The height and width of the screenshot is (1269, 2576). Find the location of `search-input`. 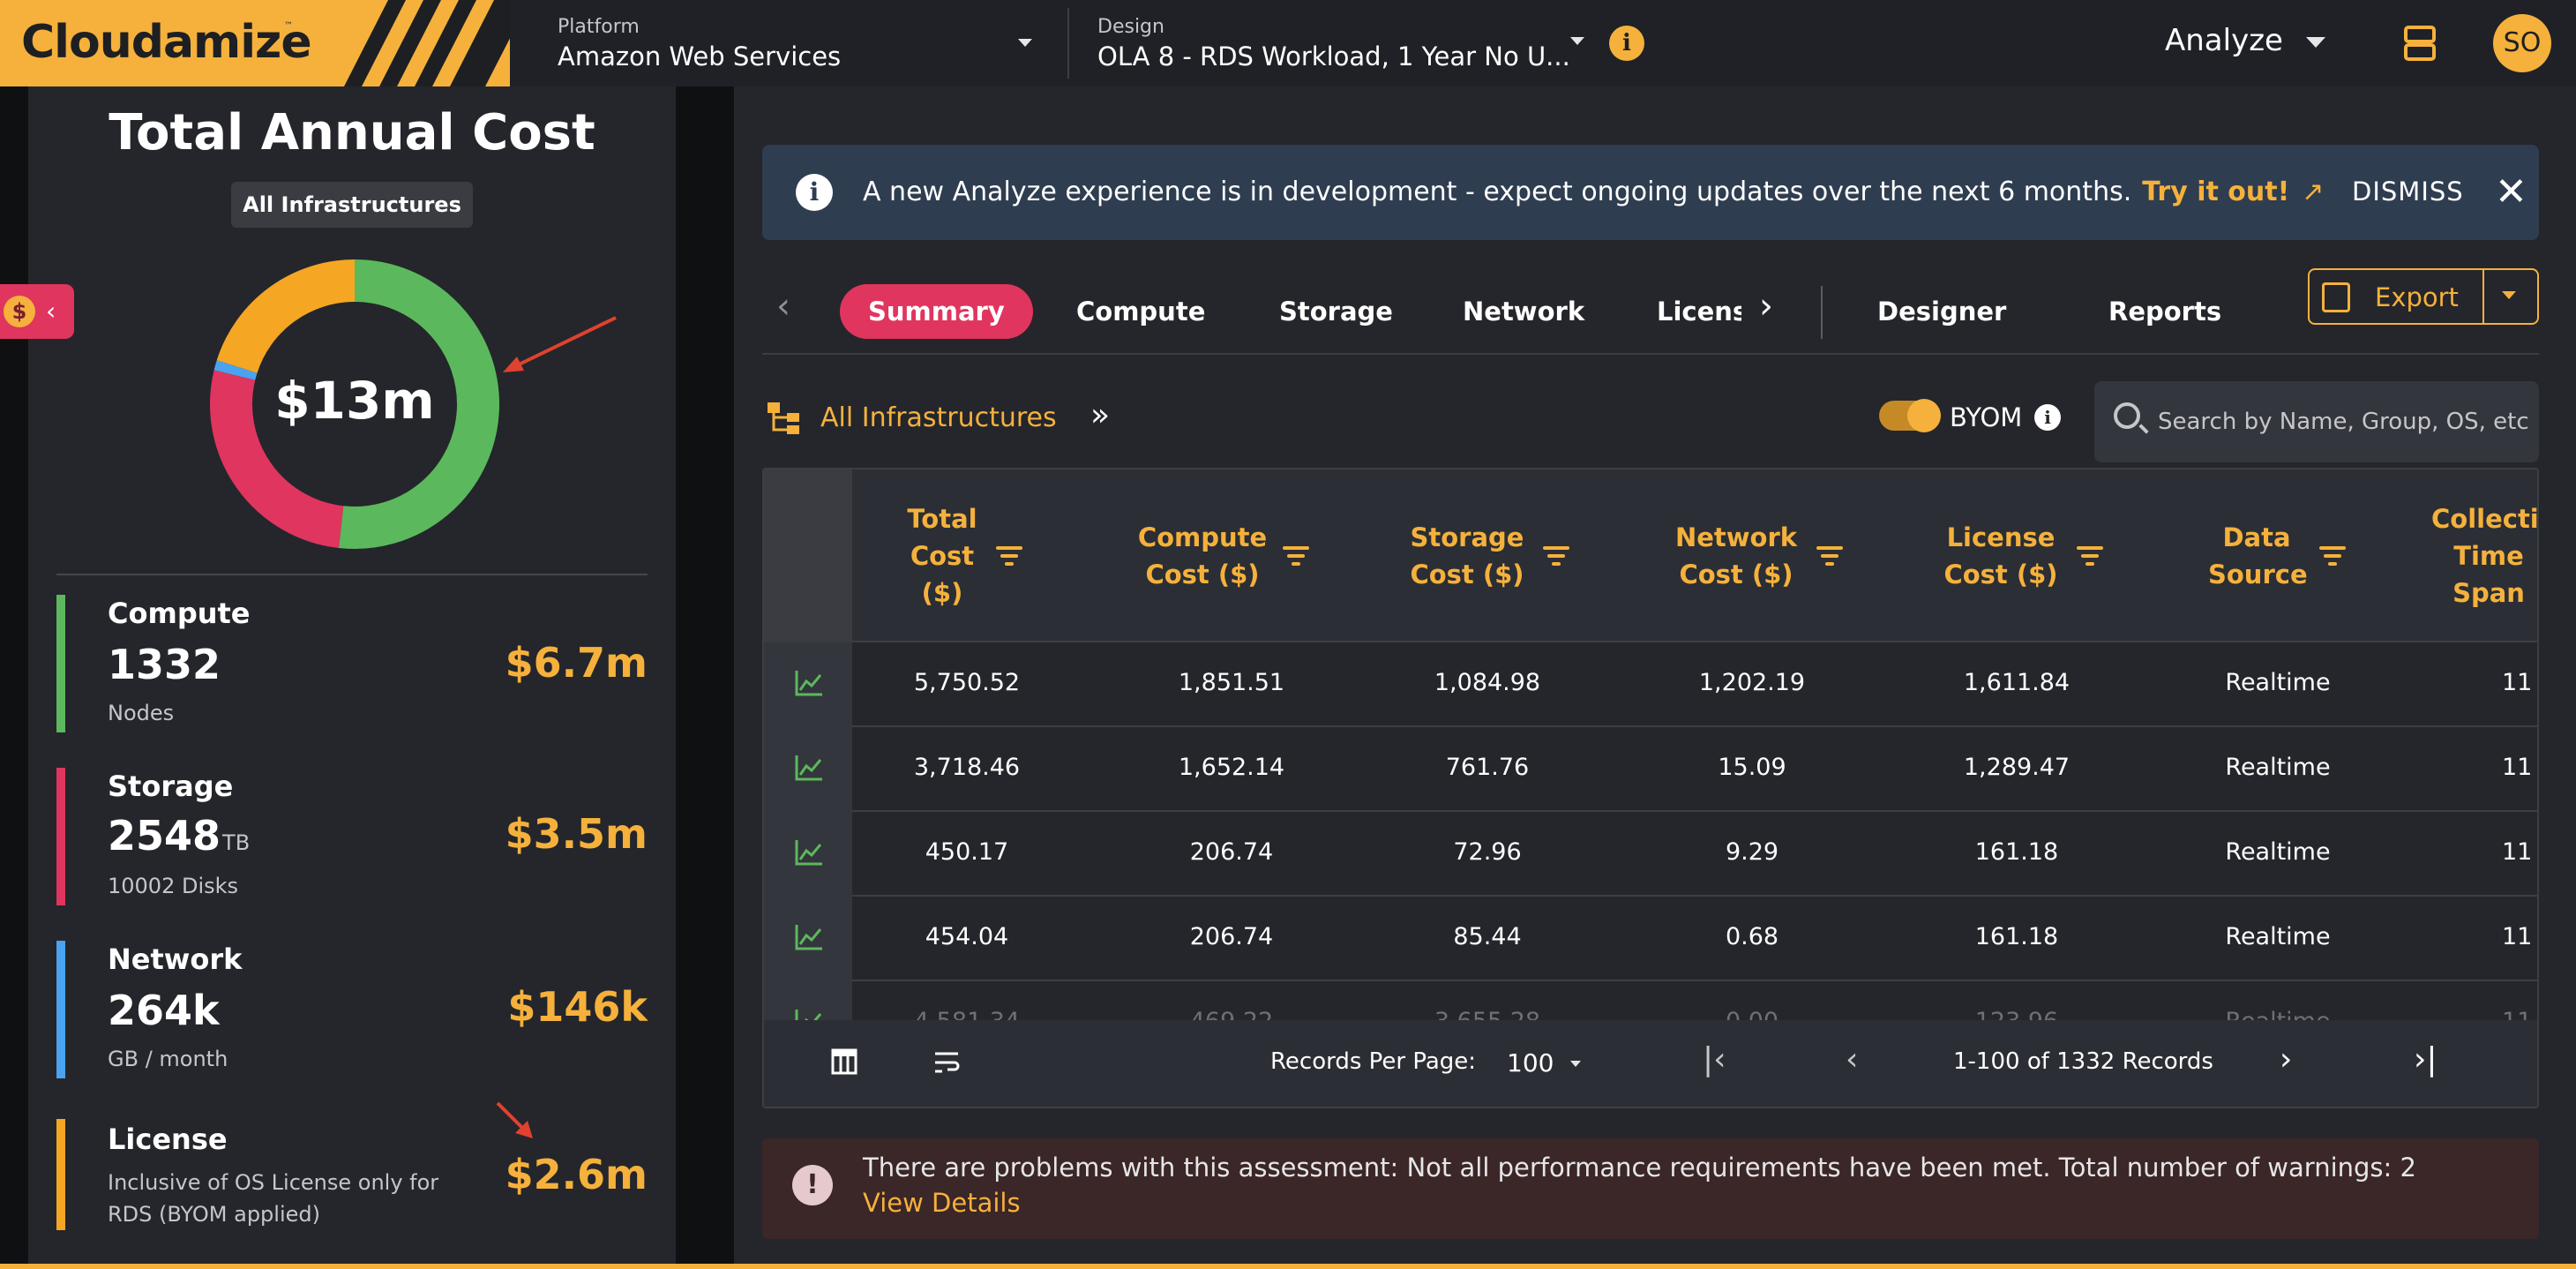

search-input is located at coordinates (2343, 422).